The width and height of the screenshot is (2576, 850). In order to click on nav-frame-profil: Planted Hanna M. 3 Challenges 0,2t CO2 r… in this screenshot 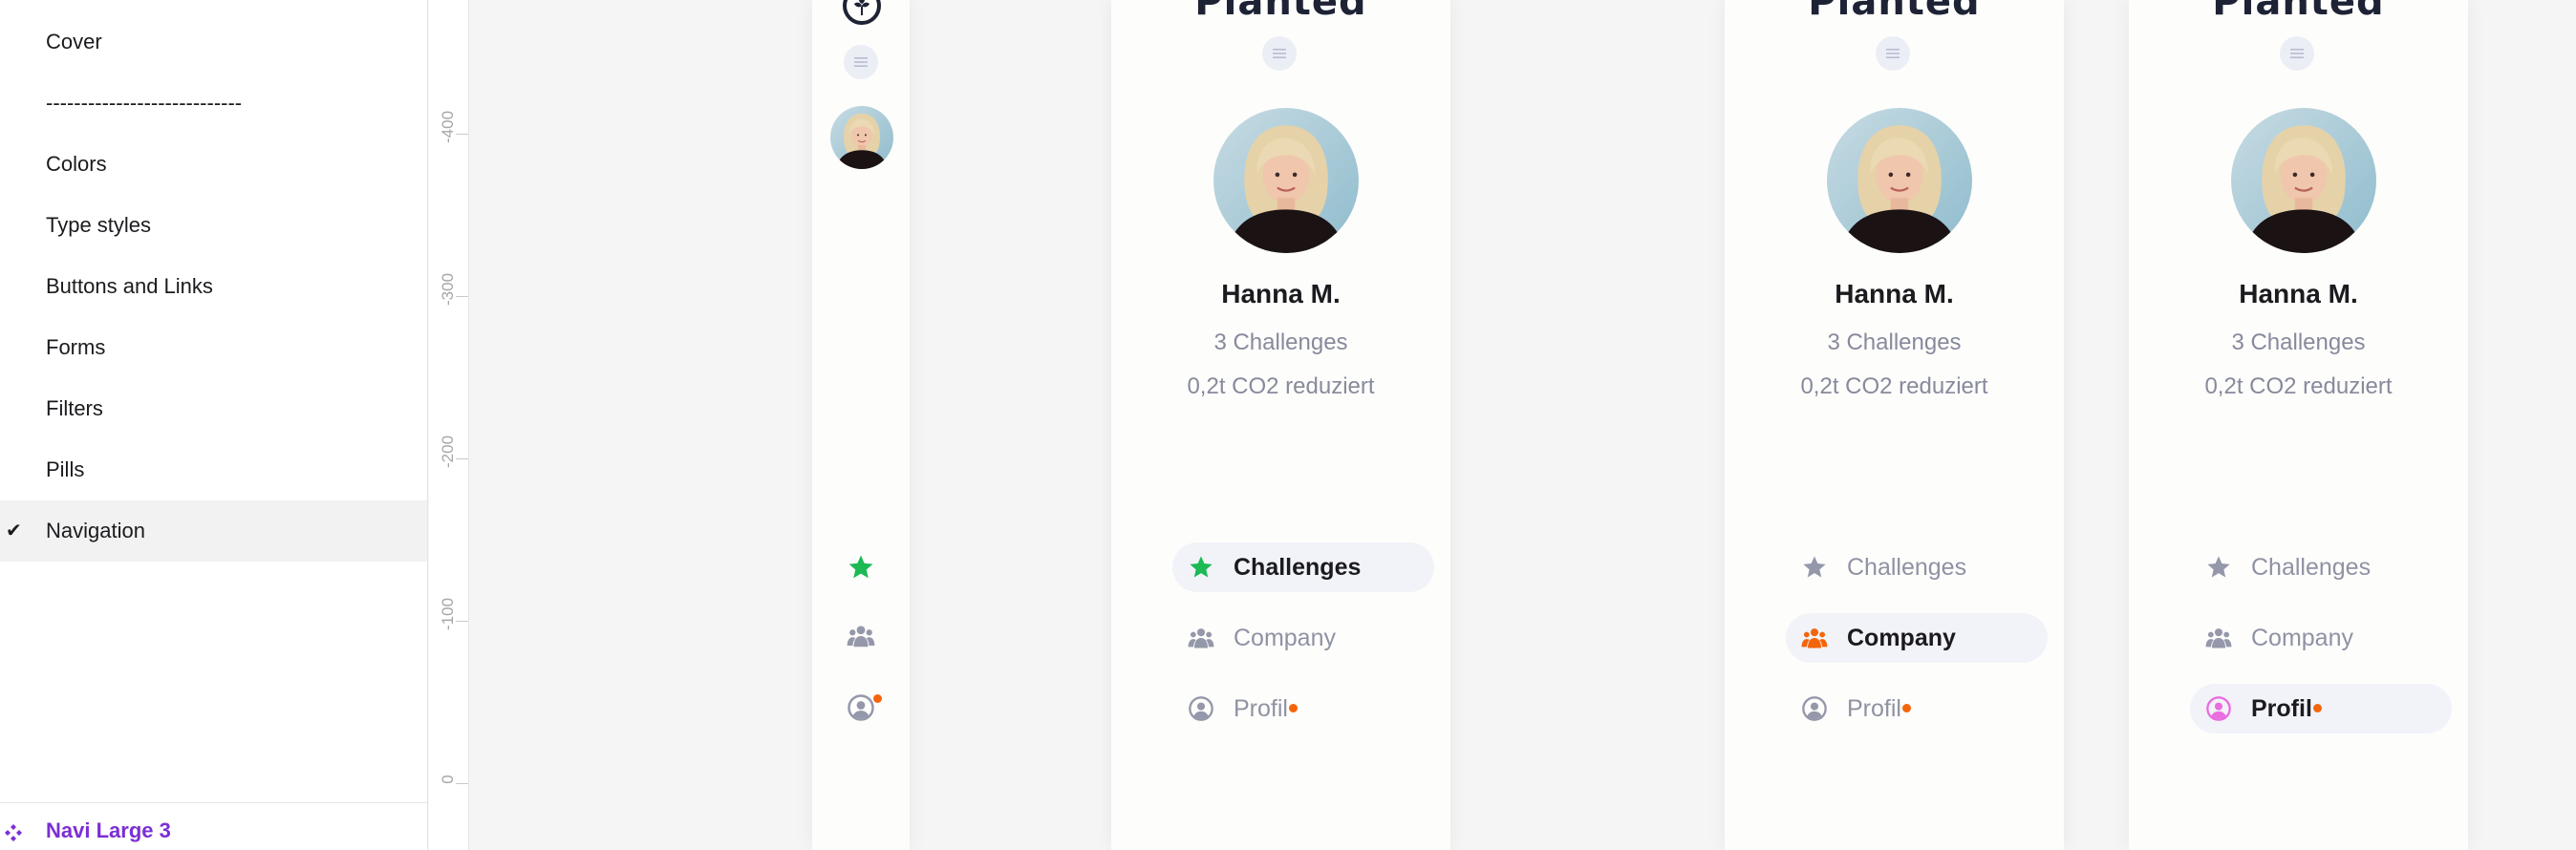, I will do `click(2298, 425)`.